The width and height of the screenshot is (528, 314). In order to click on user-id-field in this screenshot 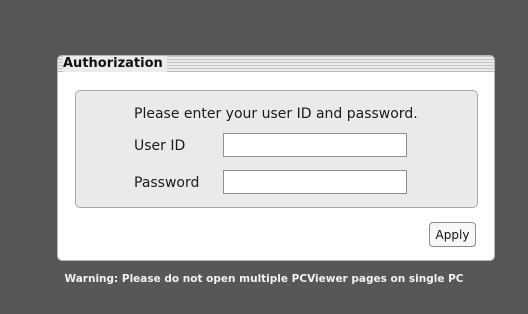, I will do `click(315, 145)`.